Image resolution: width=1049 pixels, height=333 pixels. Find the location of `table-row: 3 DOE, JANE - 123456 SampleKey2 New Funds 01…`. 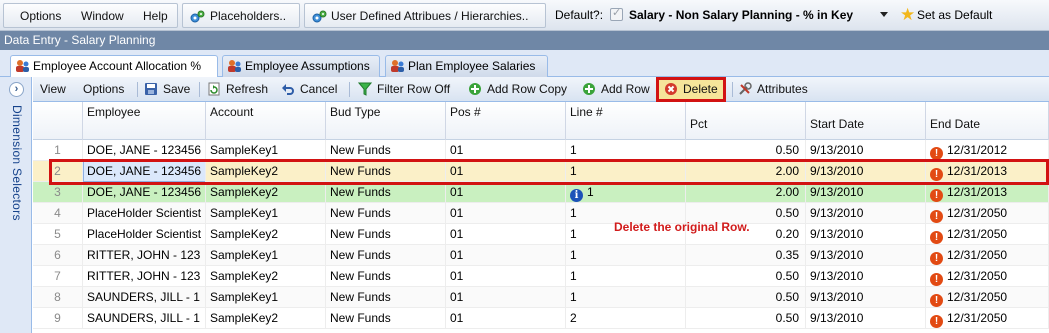

table-row: 3 DOE, JANE - 123456 SampleKey2 New Funds 01… is located at coordinates (541, 192).